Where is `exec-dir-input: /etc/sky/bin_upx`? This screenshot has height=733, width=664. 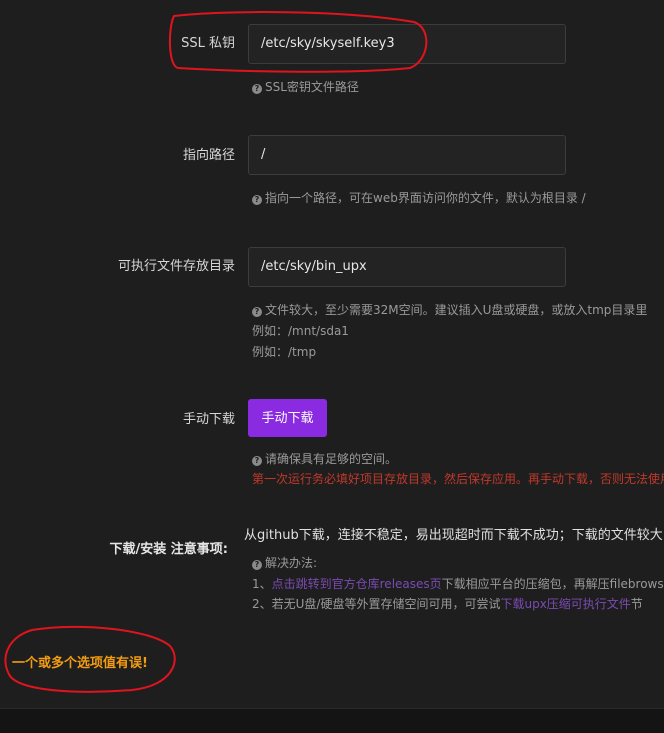
exec-dir-input: /etc/sky/bin_upx is located at coordinates (407, 267).